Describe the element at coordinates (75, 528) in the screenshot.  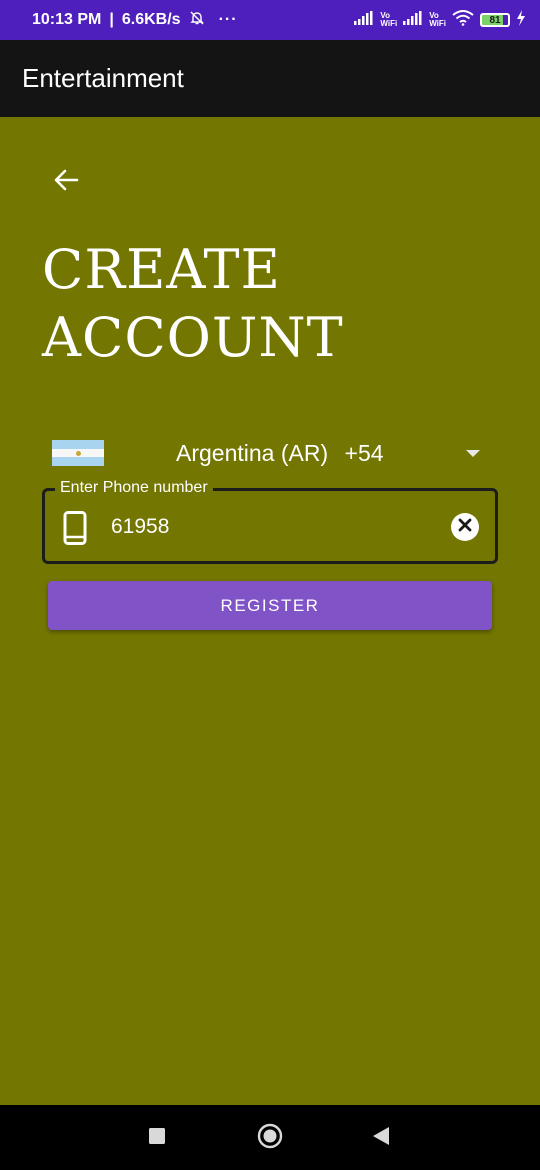
I see `smartphone-icon` at that location.